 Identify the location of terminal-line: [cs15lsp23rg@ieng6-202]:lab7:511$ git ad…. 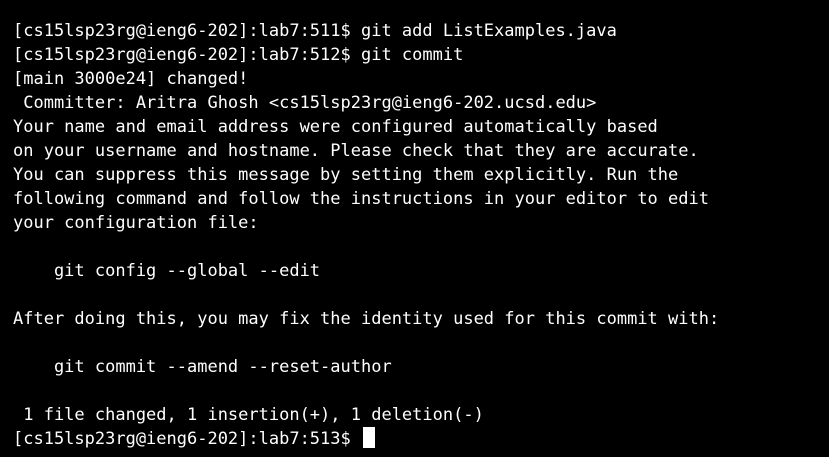
(315, 31).